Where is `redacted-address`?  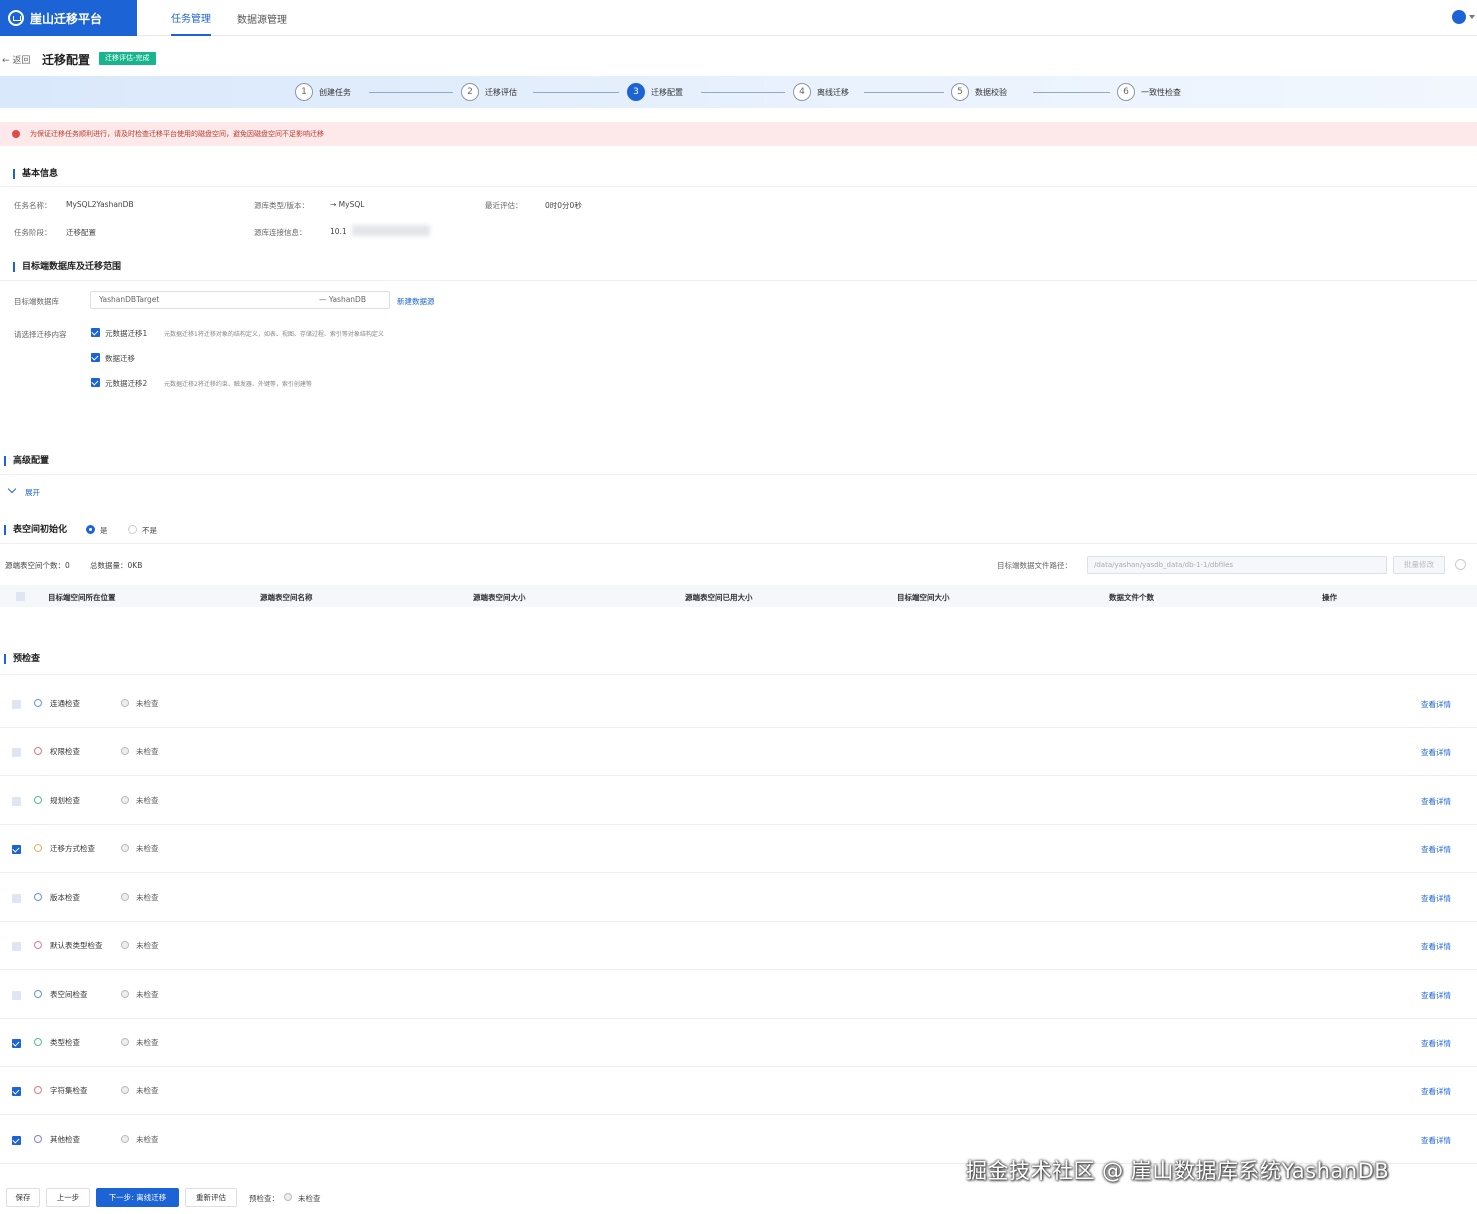
redacted-address is located at coordinates (391, 230).